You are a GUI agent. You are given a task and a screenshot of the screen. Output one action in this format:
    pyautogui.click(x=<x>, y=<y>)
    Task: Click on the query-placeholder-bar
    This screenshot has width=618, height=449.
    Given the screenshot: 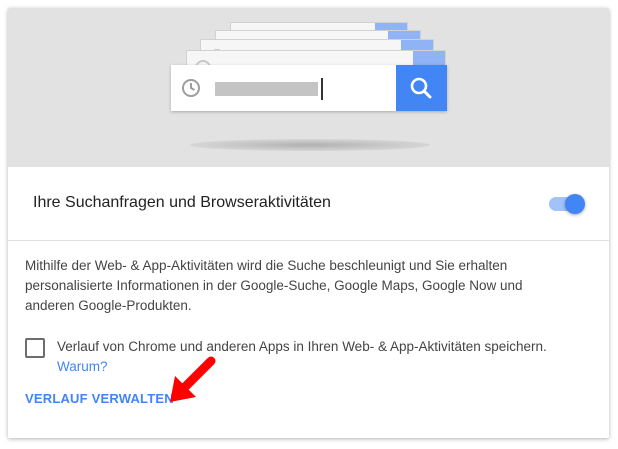 What is the action you would take?
    pyautogui.click(x=266, y=89)
    